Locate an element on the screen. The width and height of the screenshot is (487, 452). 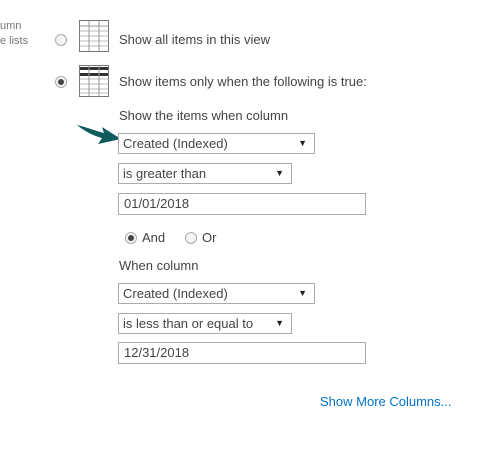
condition1-column-select: Created (Indexed) ▼ is located at coordinates (216, 143).